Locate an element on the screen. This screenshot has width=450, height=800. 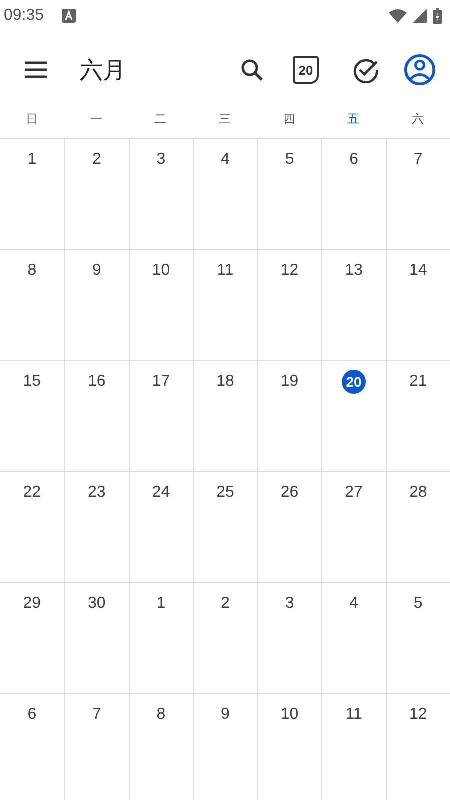
day-number: 14 is located at coordinates (418, 271).